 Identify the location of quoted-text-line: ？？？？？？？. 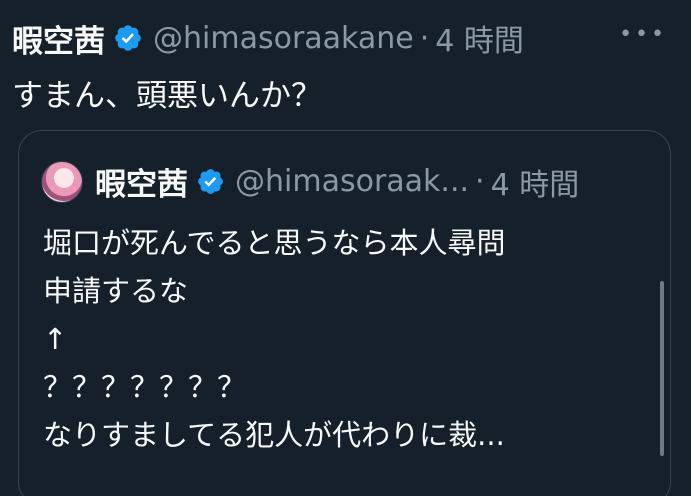
(145, 387).